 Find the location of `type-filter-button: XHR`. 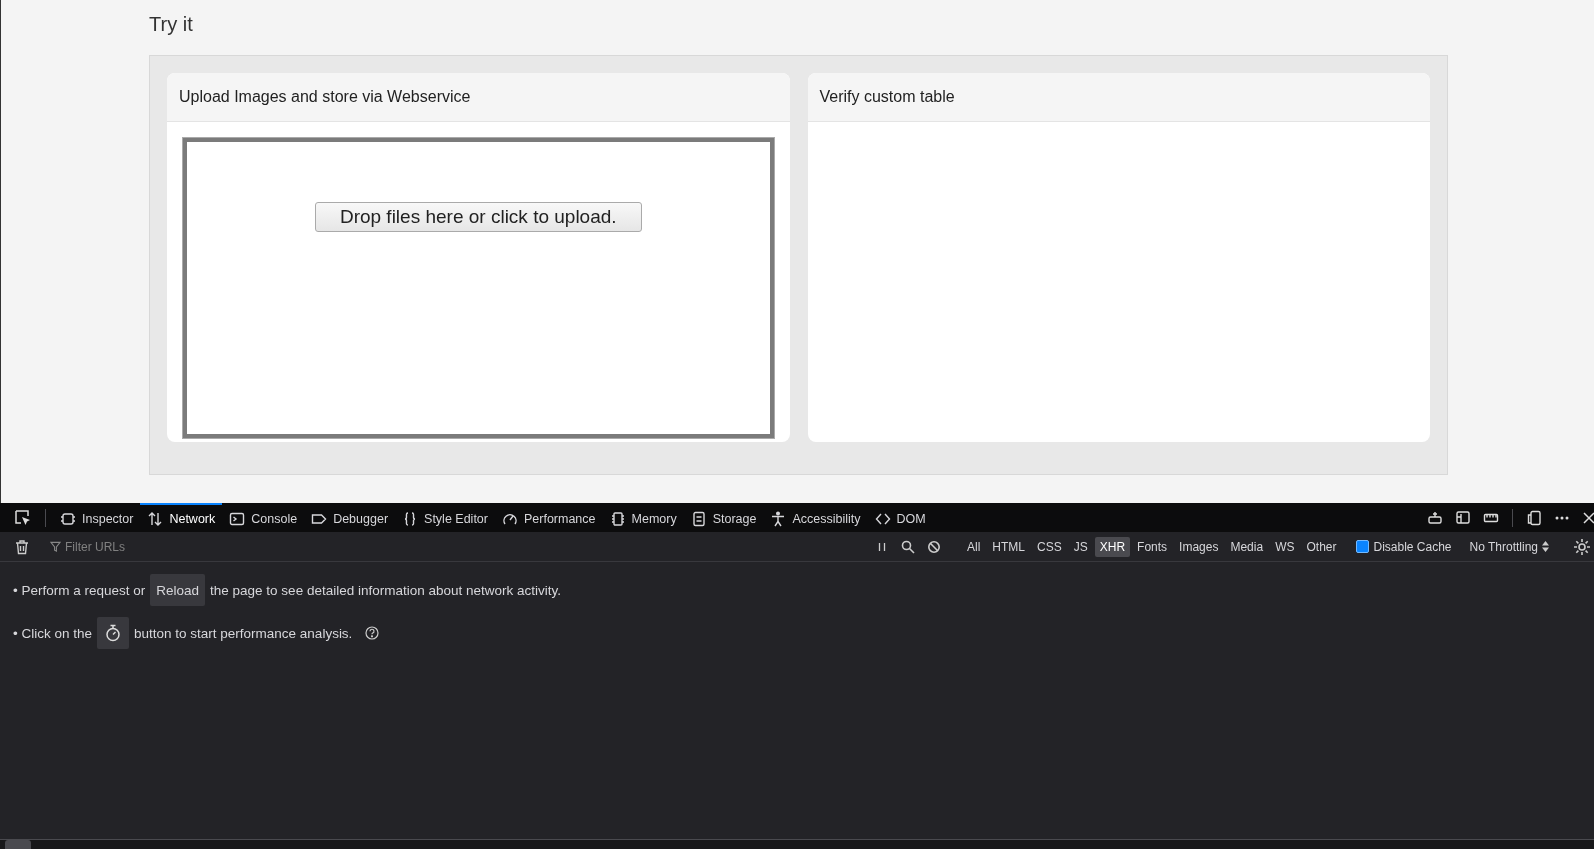

type-filter-button: XHR is located at coordinates (1112, 546).